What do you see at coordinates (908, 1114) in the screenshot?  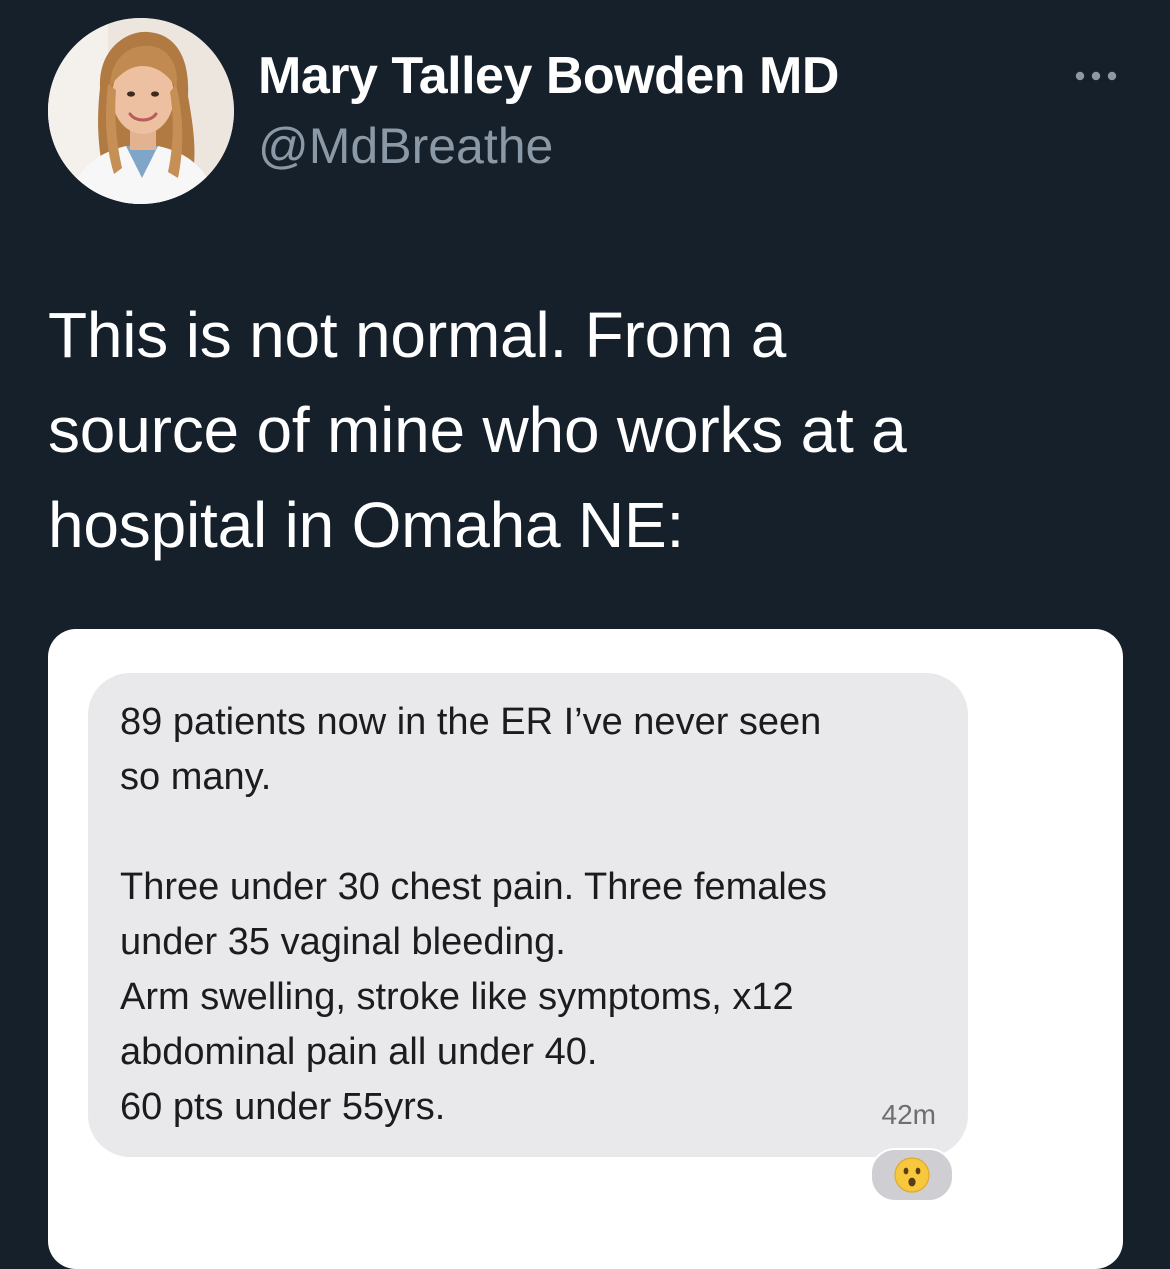 I see `message-timestamp: 42m` at bounding box center [908, 1114].